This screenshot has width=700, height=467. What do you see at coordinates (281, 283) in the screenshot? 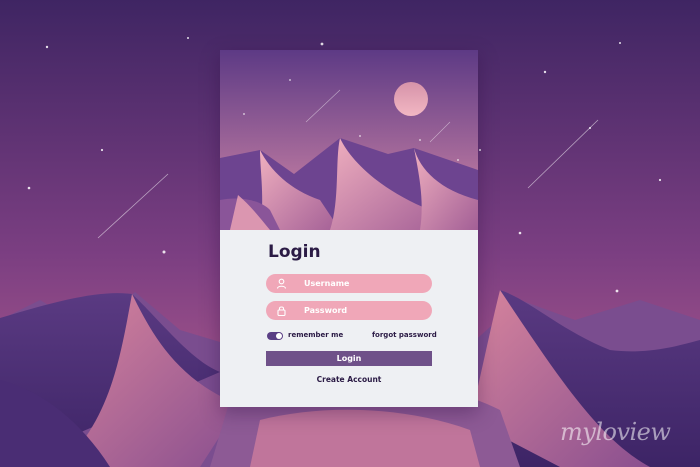
I see `user-icon` at bounding box center [281, 283].